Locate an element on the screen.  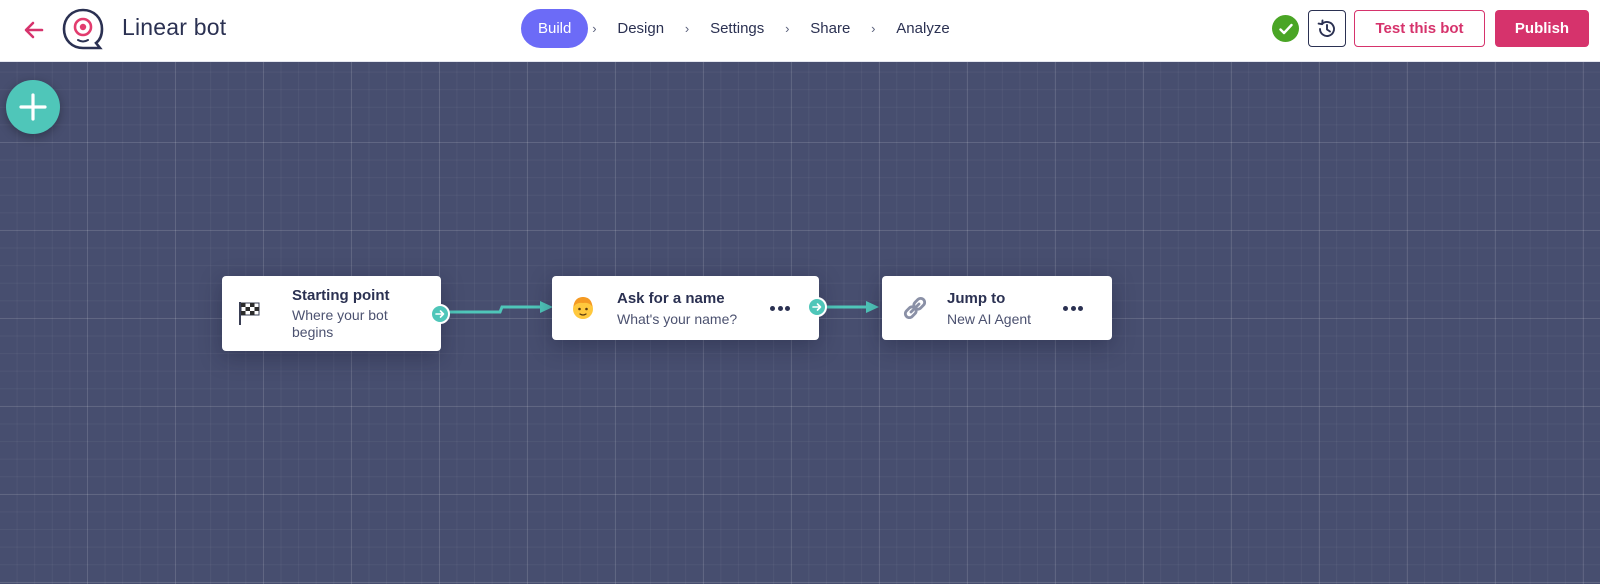
link-icon is located at coordinates (915, 308).